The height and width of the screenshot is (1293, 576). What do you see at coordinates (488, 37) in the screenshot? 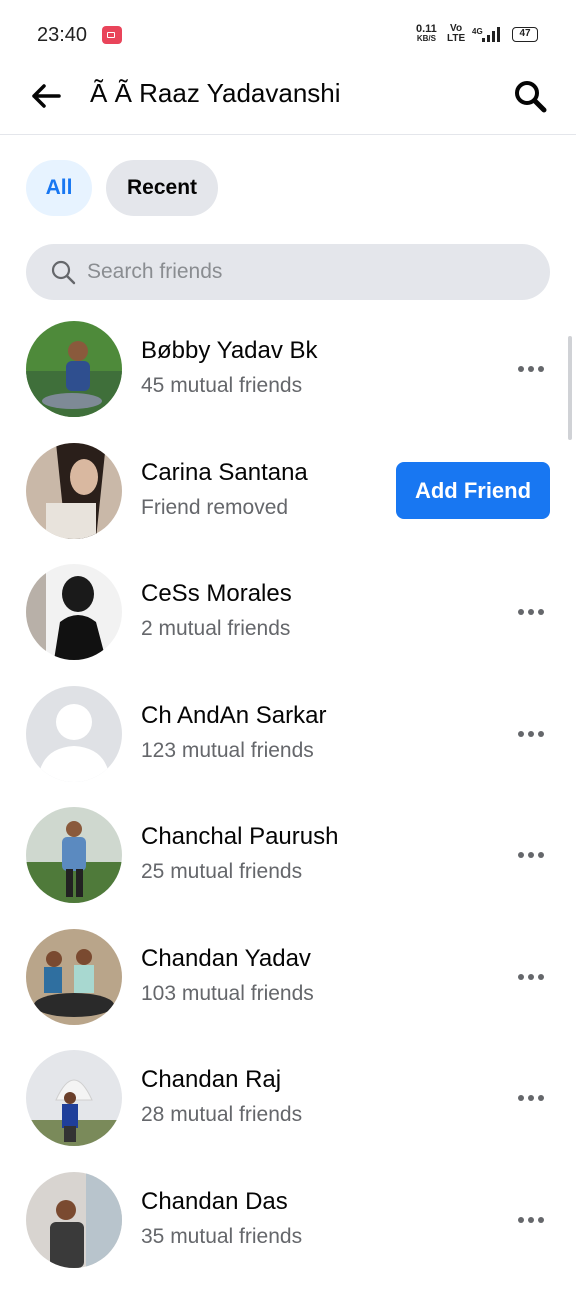
I see `signal-icon: 4G` at bounding box center [488, 37].